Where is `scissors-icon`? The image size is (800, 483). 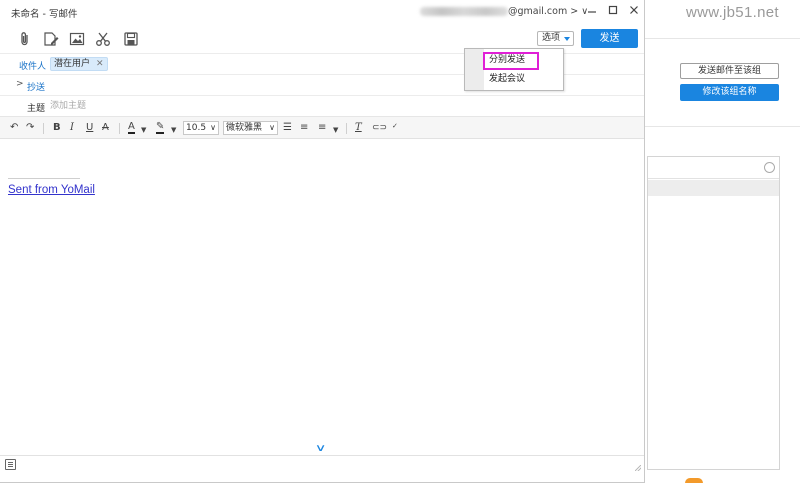
scissors-icon is located at coordinates (103, 39).